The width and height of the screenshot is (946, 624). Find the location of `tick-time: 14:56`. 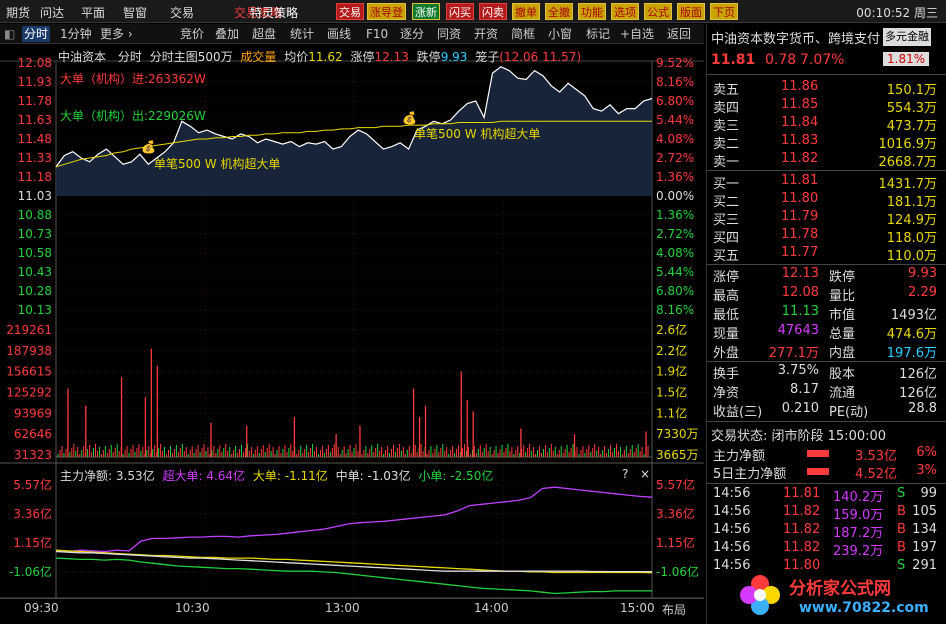

tick-time: 14:56 is located at coordinates (732, 511).